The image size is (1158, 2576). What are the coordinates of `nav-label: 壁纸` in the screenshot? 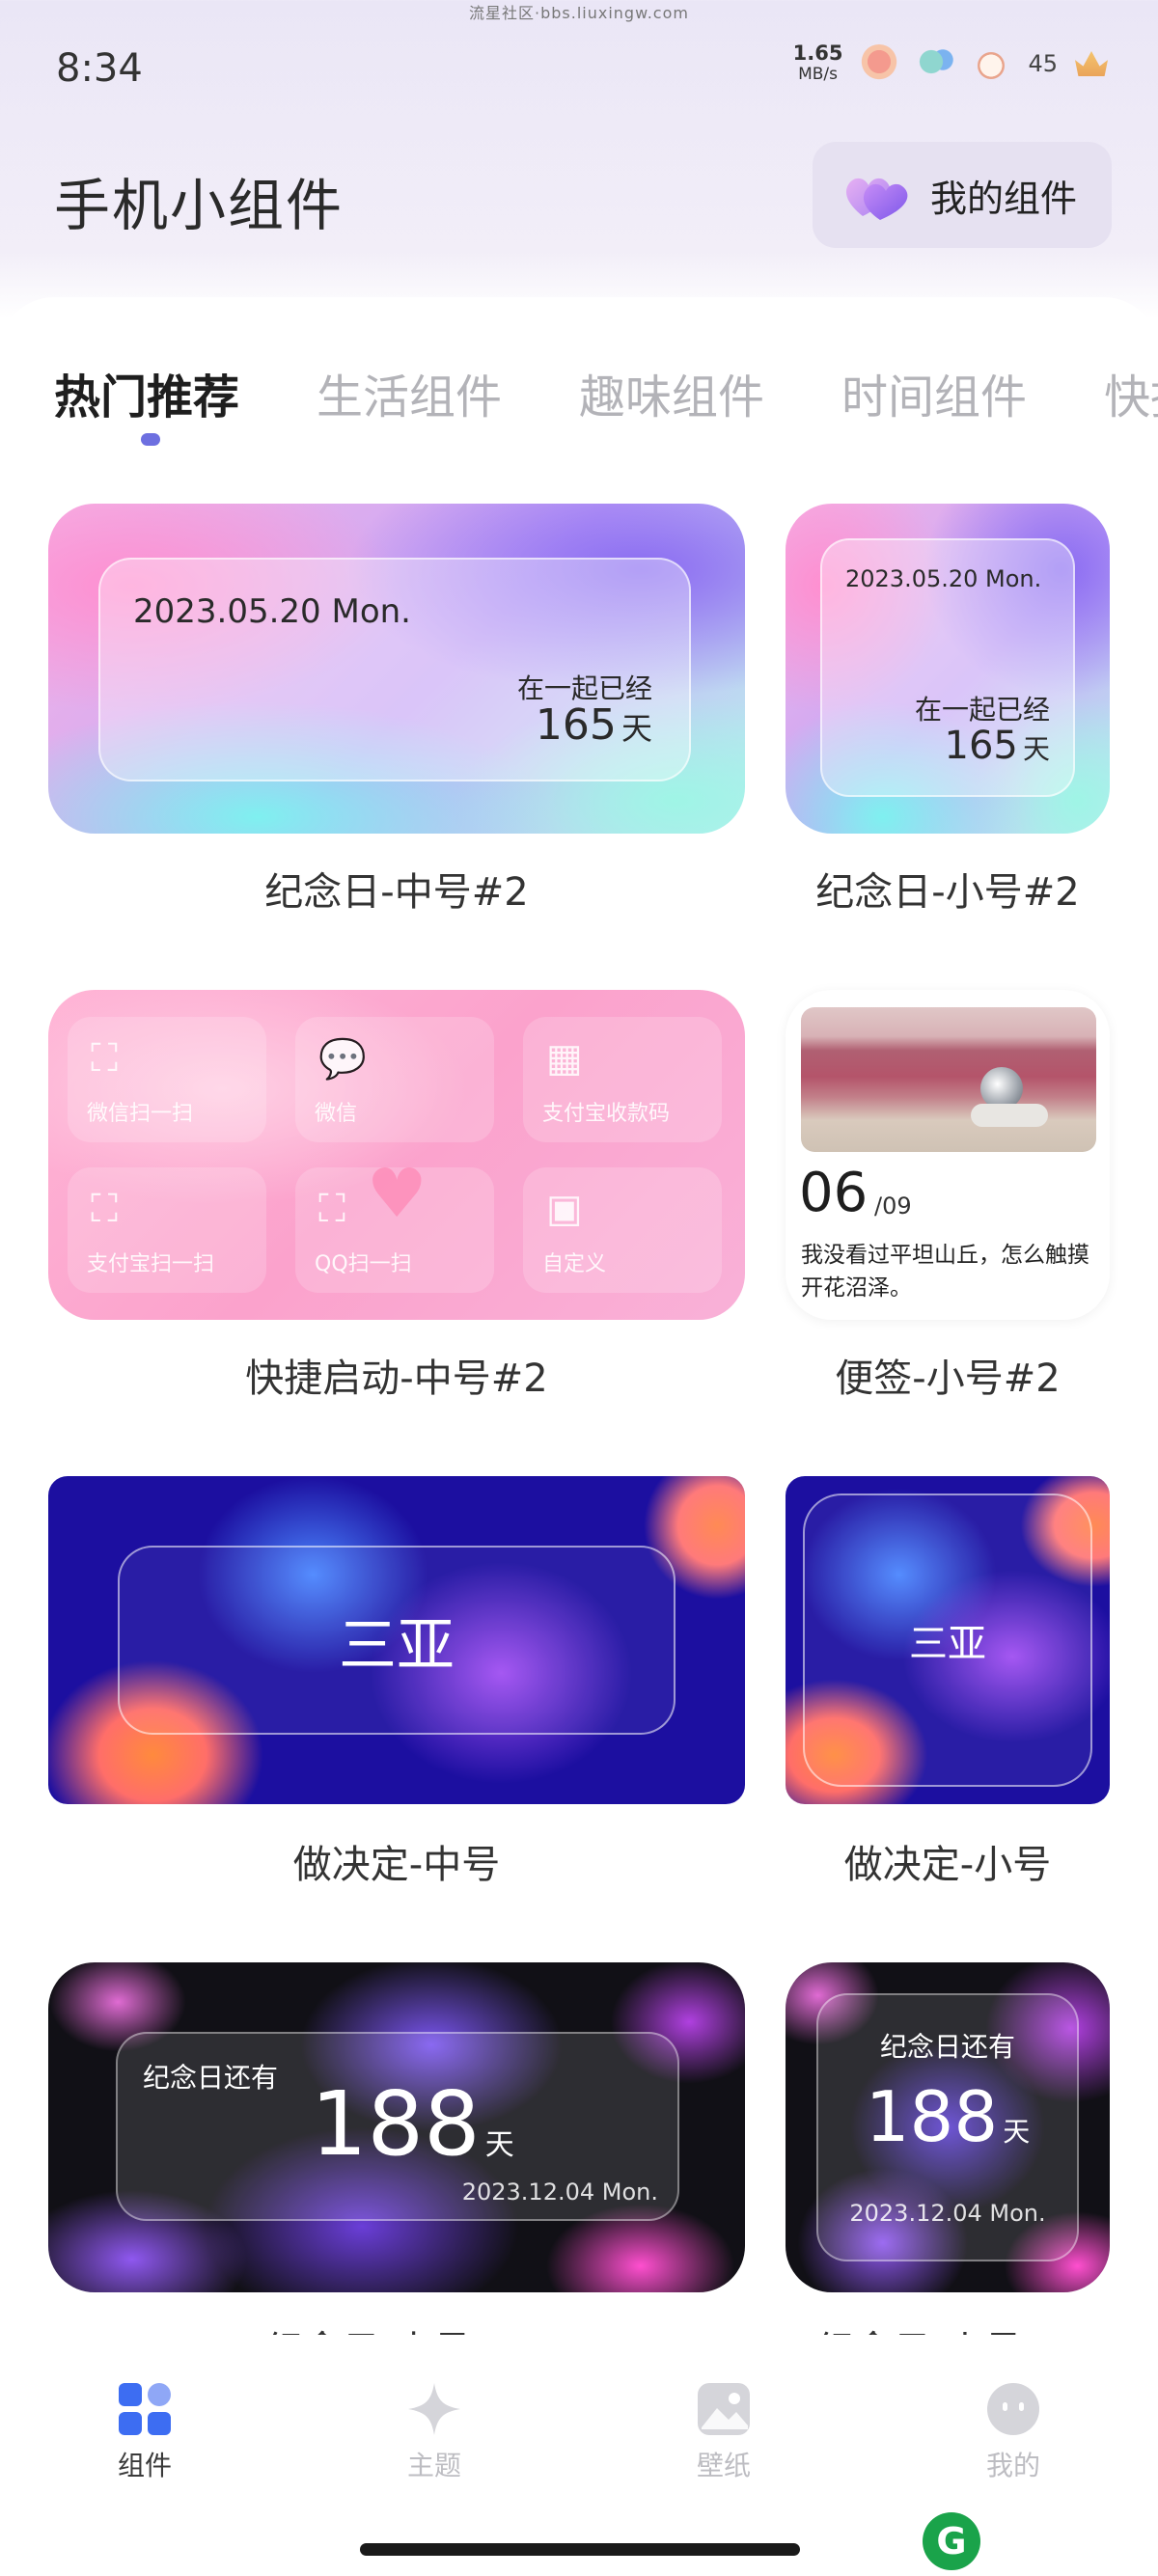 It's located at (723, 2465).